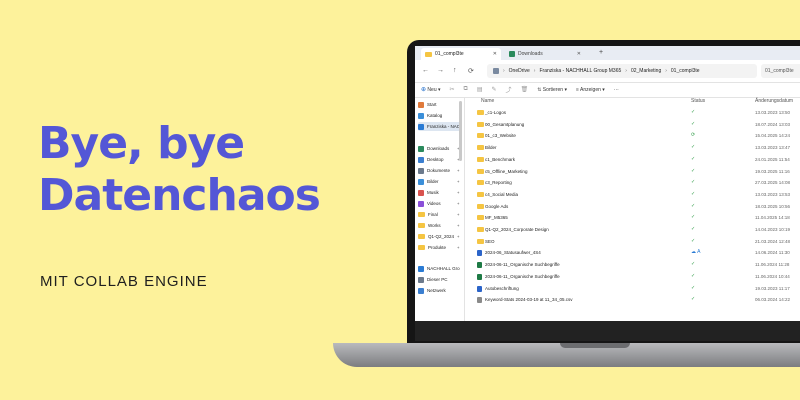 This screenshot has width=800, height=400. What do you see at coordinates (774, 101) in the screenshot?
I see `column-header-date: Änderungsdatum` at bounding box center [774, 101].